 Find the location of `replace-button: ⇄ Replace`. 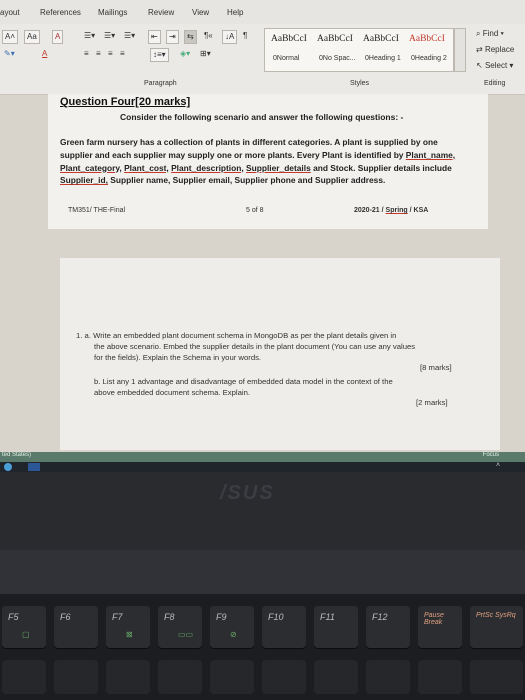

replace-button: ⇄ Replace is located at coordinates (495, 50).